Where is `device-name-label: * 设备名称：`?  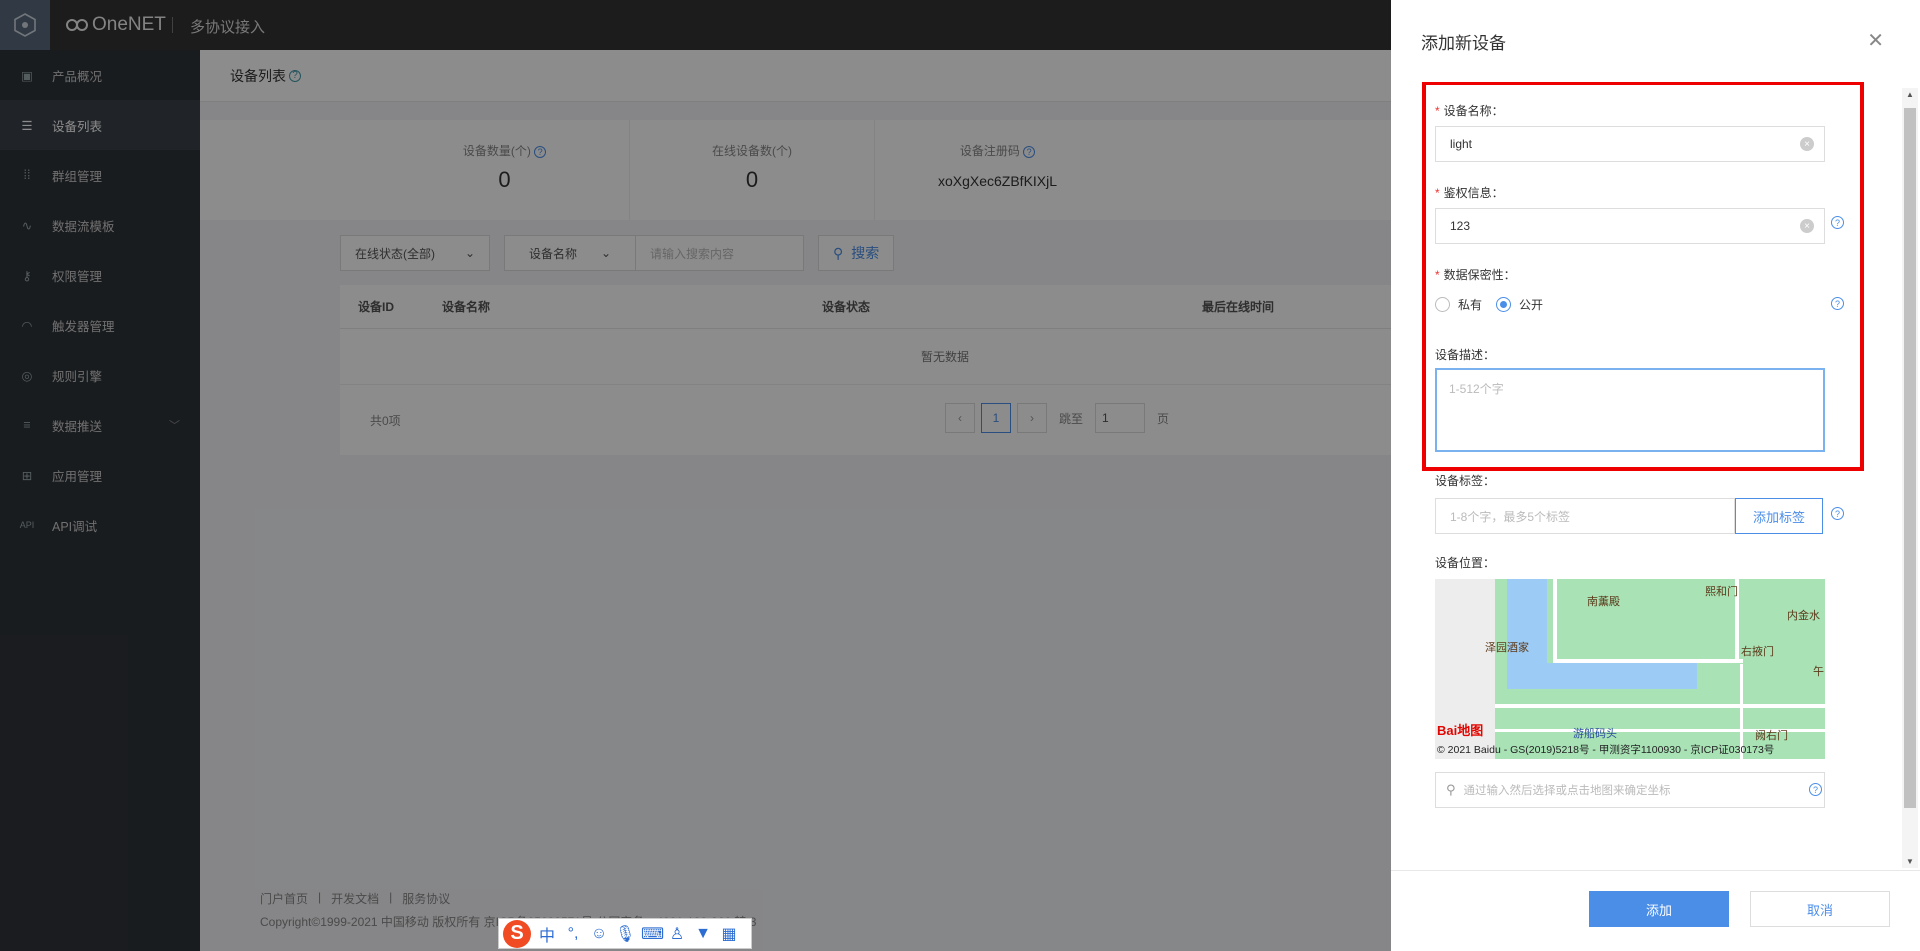
device-name-label: * 设备名称： is located at coordinates (1469, 111).